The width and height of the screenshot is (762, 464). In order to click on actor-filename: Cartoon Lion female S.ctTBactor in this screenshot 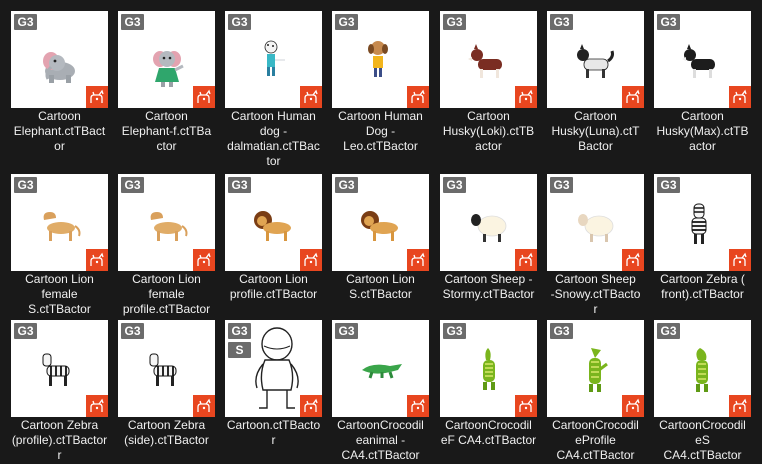, I will do `click(59, 294)`.